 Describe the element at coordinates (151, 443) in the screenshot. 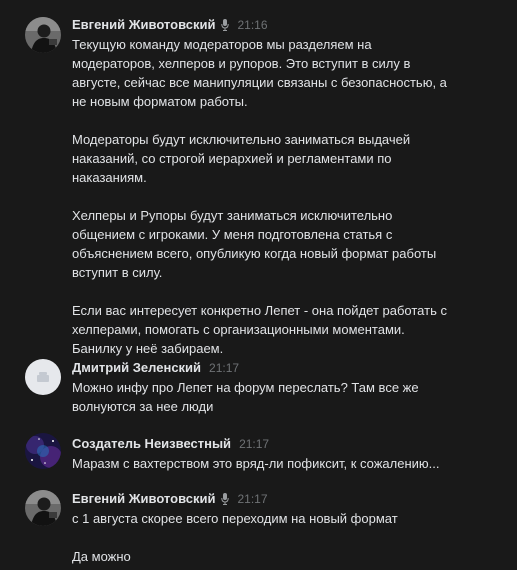

I see `author-name: Создатель Неизвестный` at that location.